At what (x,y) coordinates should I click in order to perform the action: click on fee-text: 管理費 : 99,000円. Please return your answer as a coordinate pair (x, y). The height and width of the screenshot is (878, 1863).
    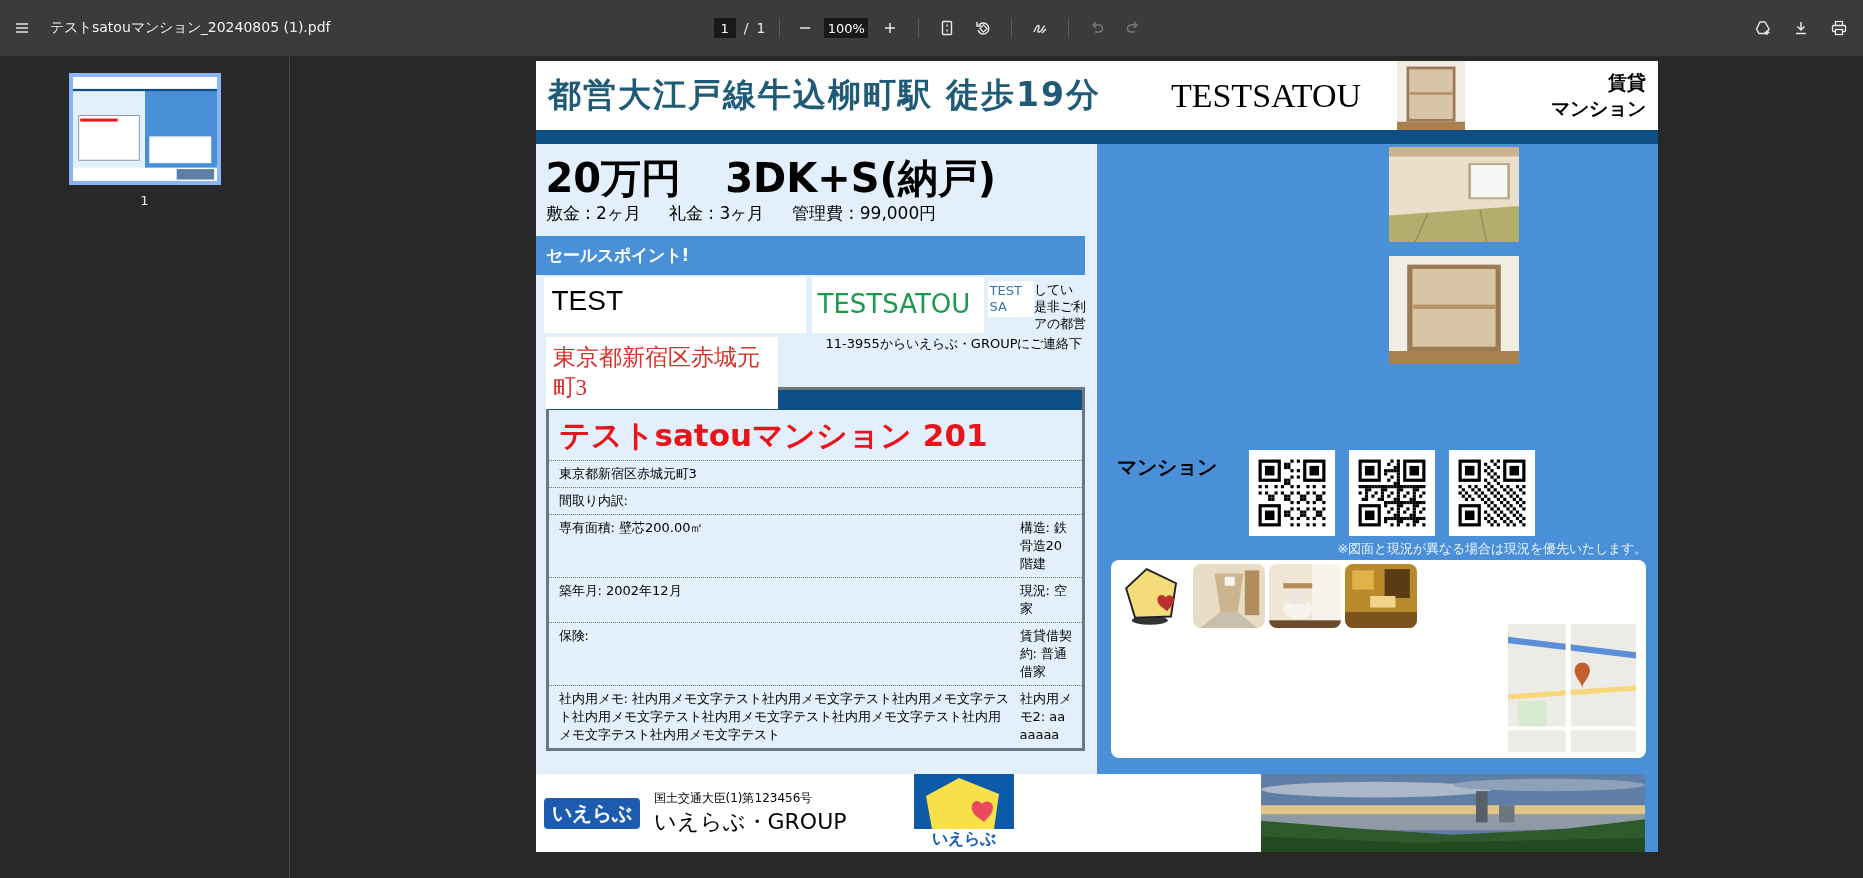
    Looking at the image, I should click on (864, 213).